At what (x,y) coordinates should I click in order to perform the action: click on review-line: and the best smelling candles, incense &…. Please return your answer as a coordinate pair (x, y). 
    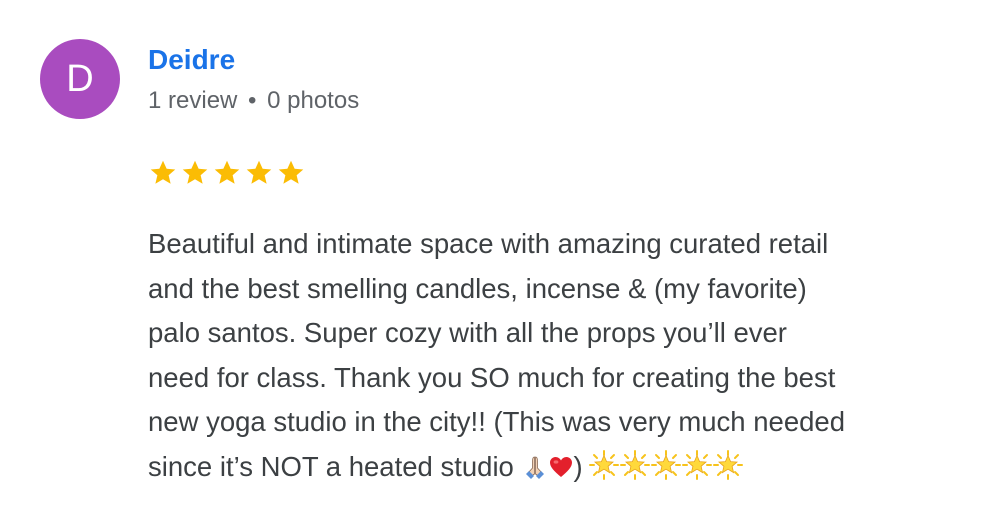
    Looking at the image, I should click on (477, 288).